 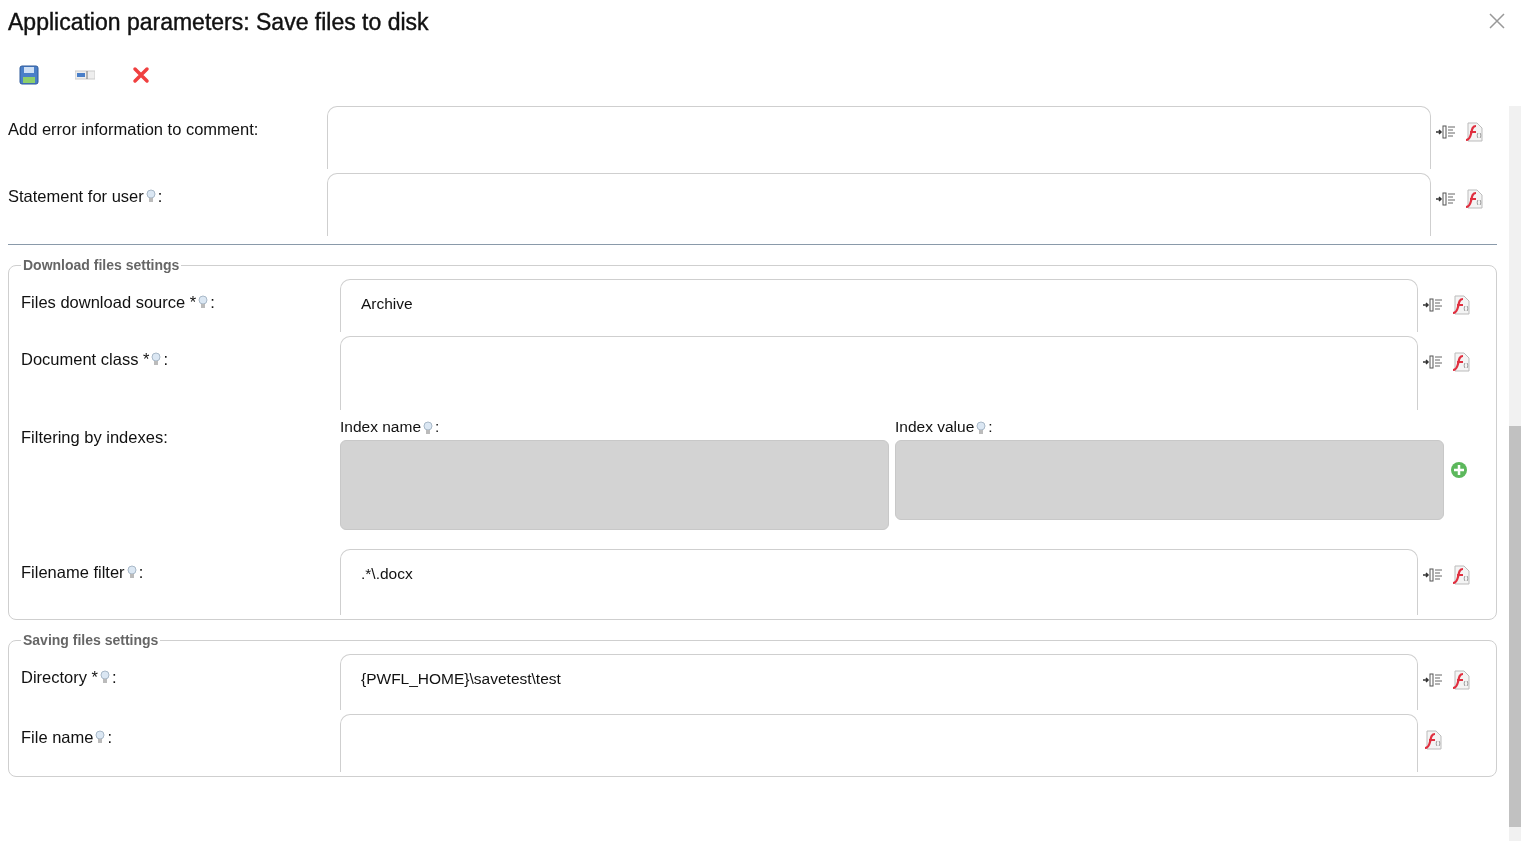 I want to click on field-label: Document class *, so click(x=85, y=359).